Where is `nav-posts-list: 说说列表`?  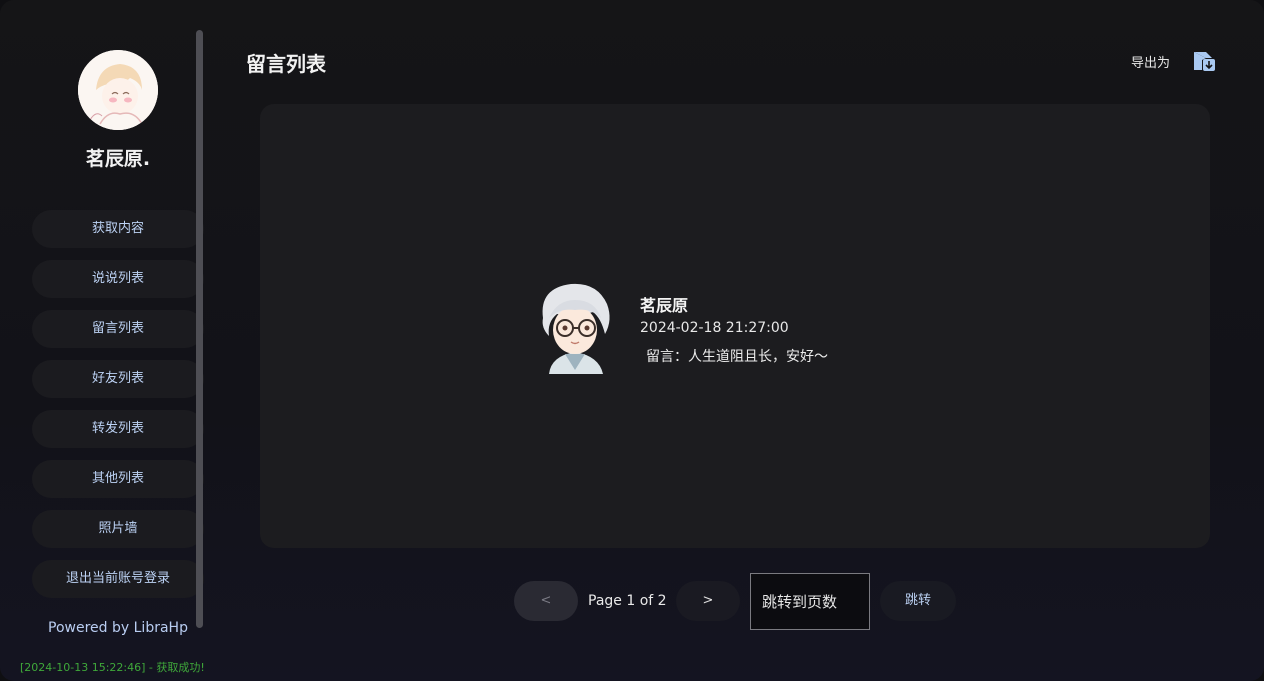
nav-posts-list: 说说列表 is located at coordinates (118, 279).